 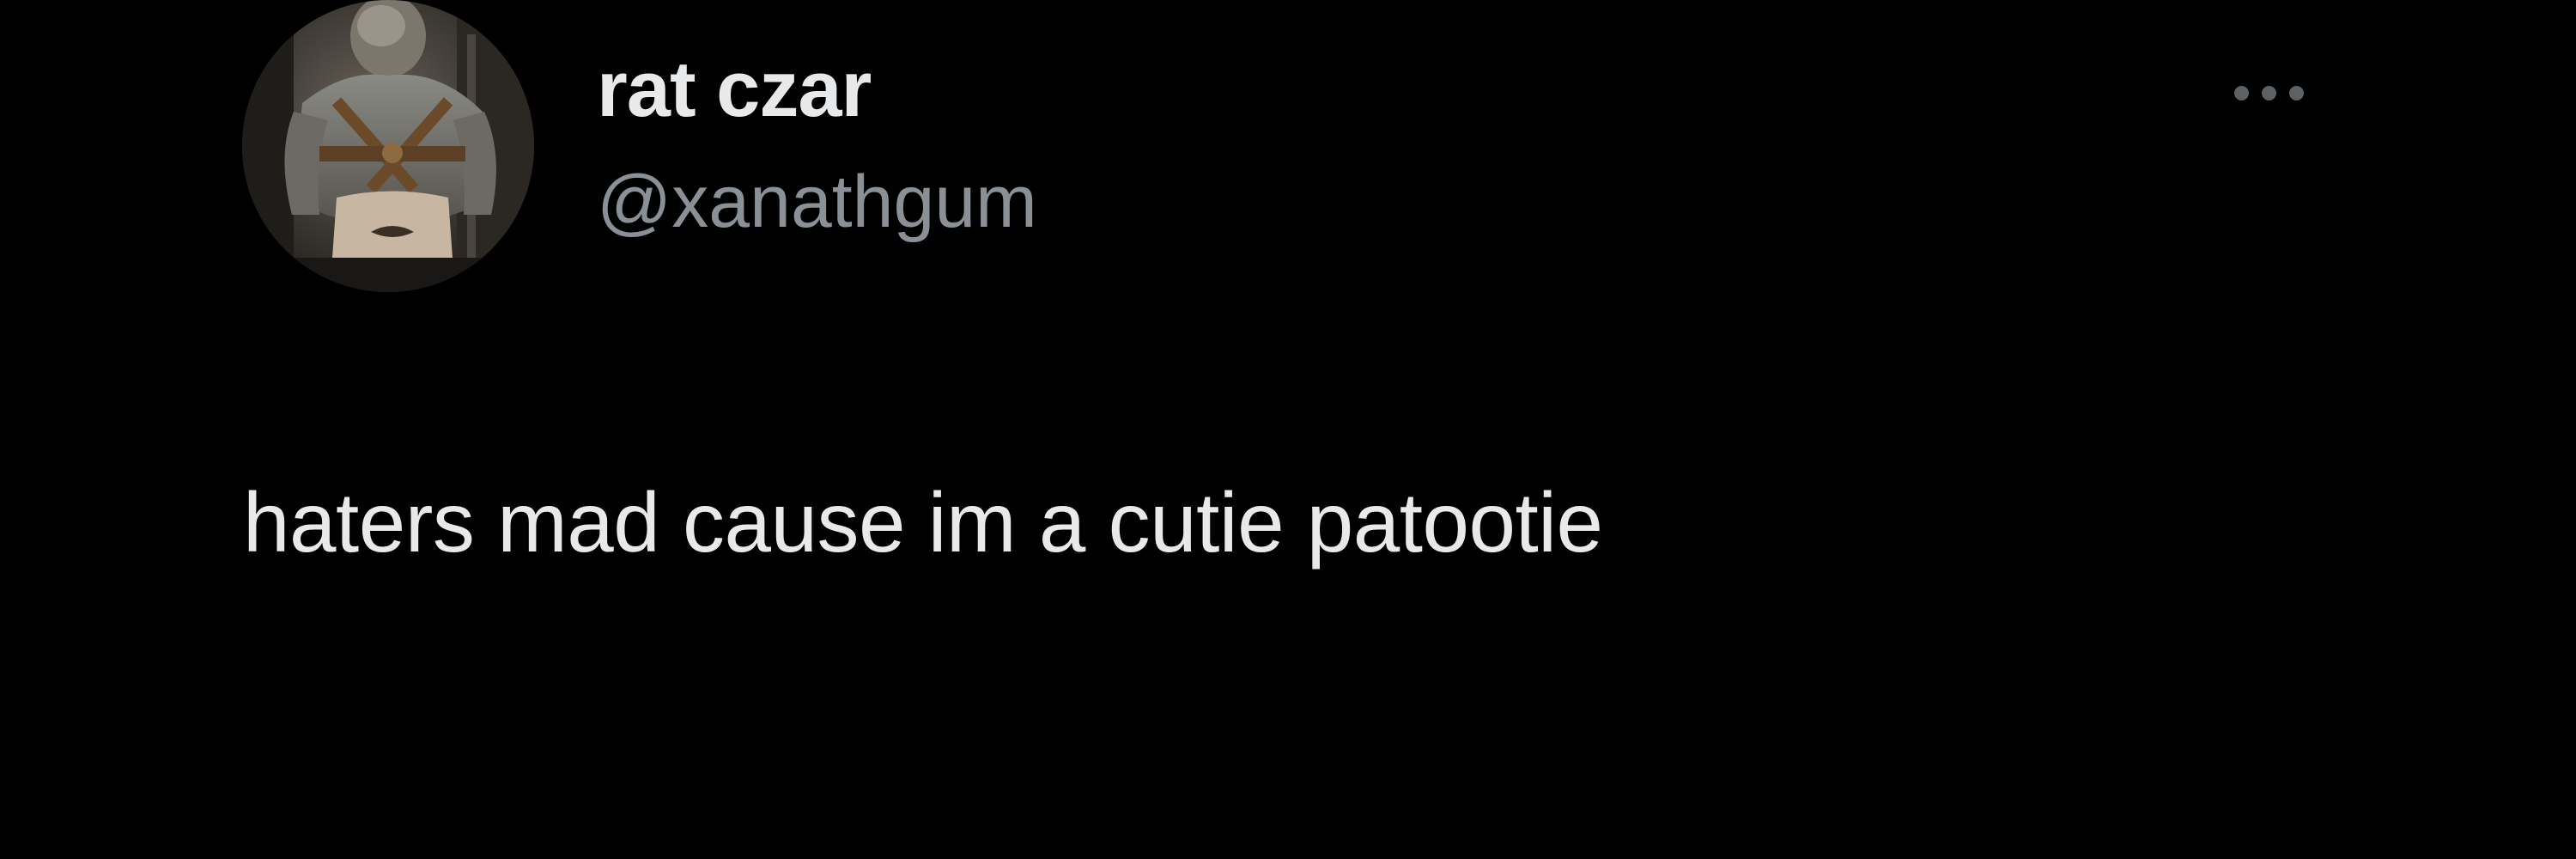 I want to click on more-horizontal-icon, so click(x=2268, y=93).